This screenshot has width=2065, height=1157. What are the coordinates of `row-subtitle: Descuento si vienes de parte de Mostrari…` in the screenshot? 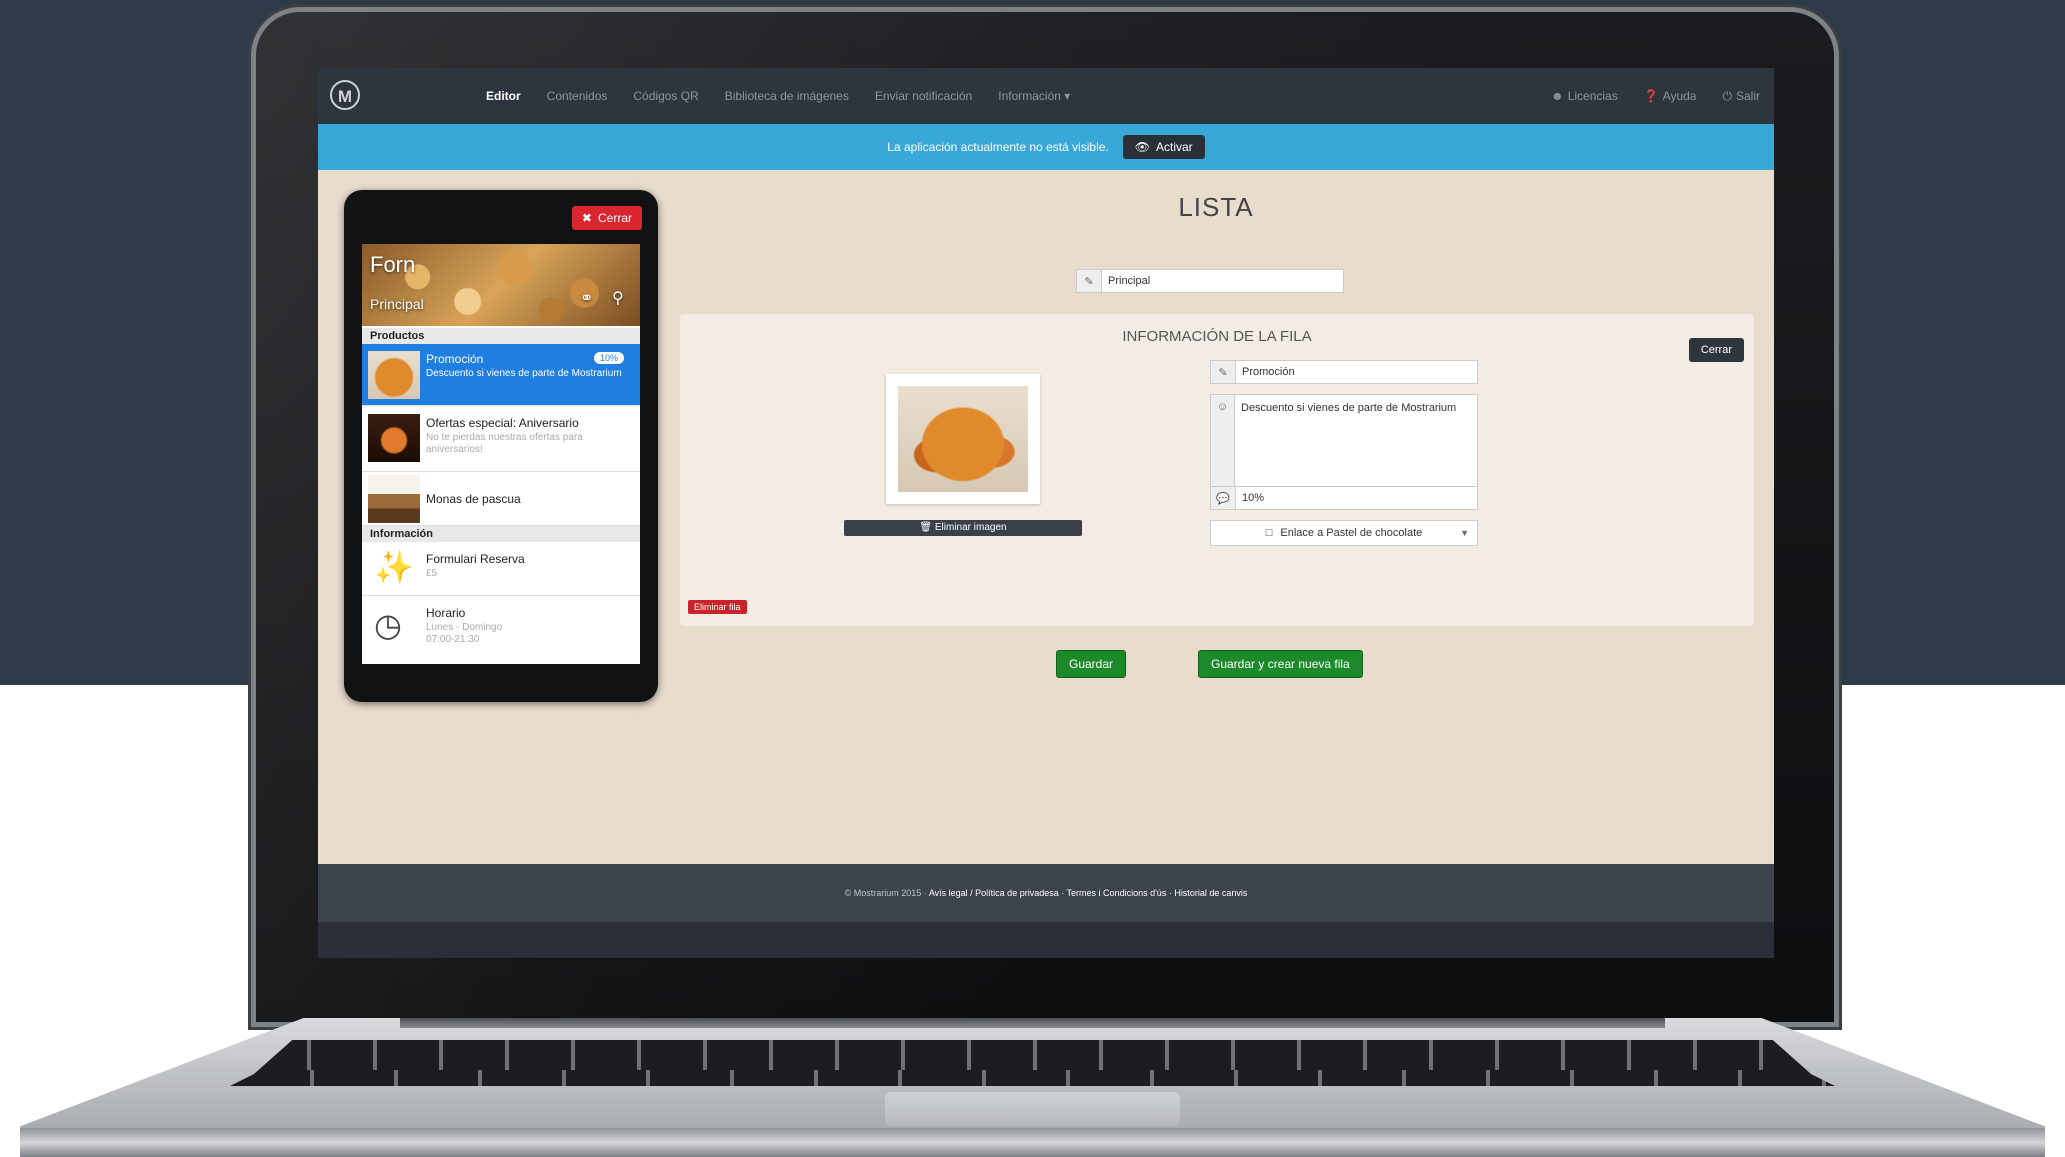 It's located at (524, 373).